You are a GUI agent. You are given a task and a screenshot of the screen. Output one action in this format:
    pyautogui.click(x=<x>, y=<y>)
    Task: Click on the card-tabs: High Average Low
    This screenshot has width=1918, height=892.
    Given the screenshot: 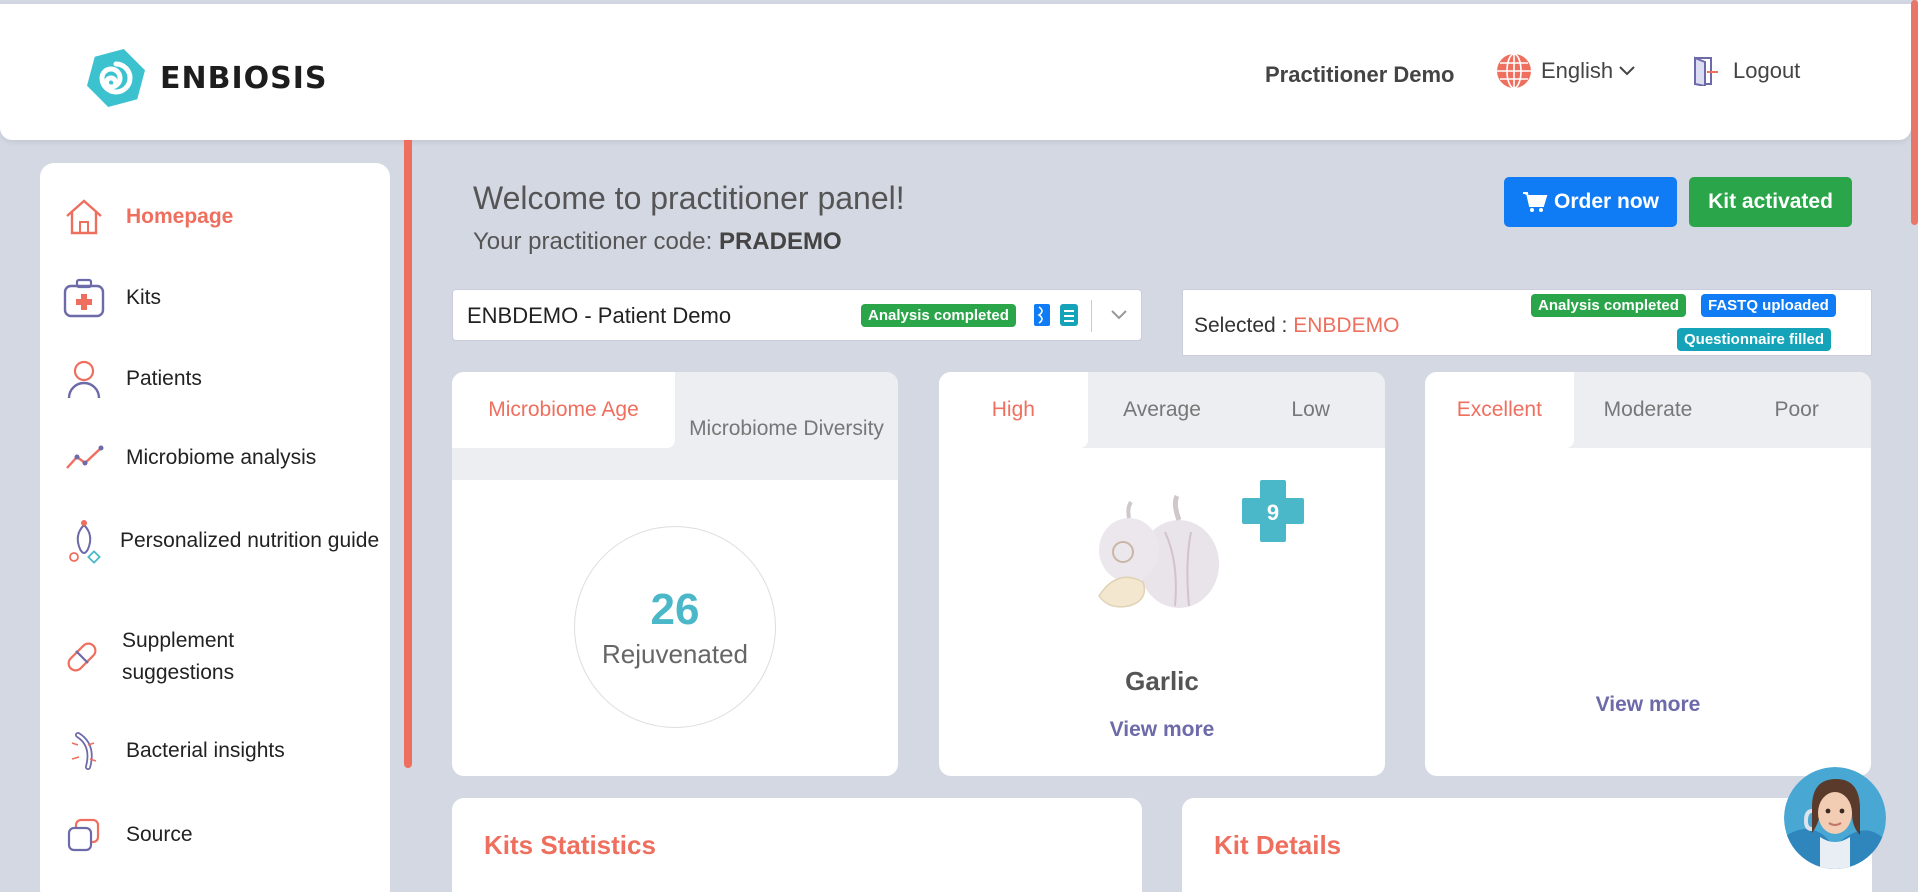 What is the action you would take?
    pyautogui.click(x=1162, y=410)
    